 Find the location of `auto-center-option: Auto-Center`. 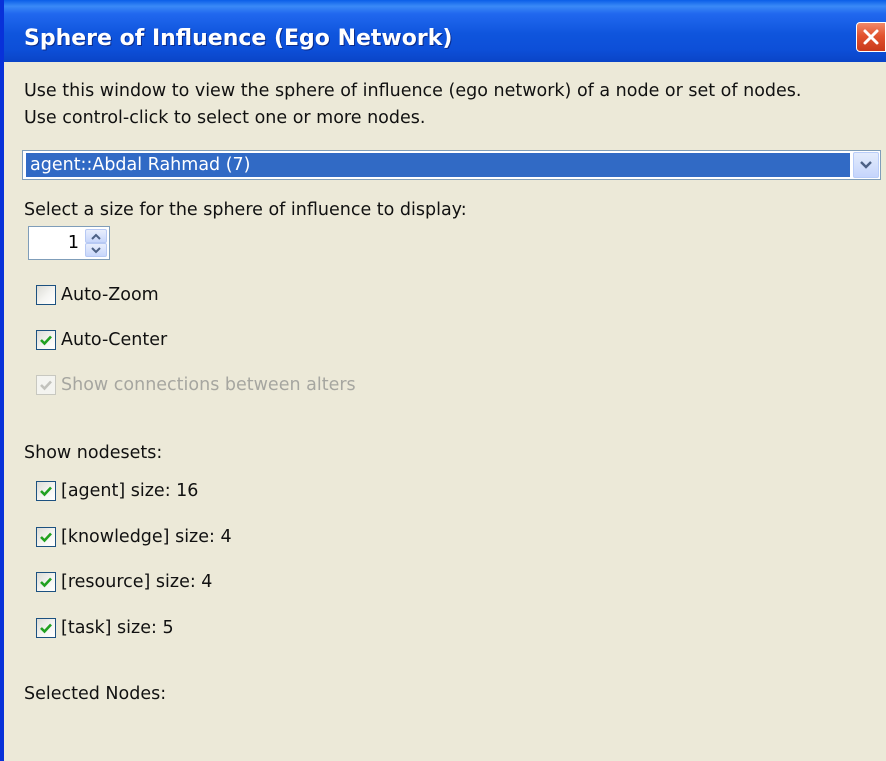

auto-center-option: Auto-Center is located at coordinates (101, 340).